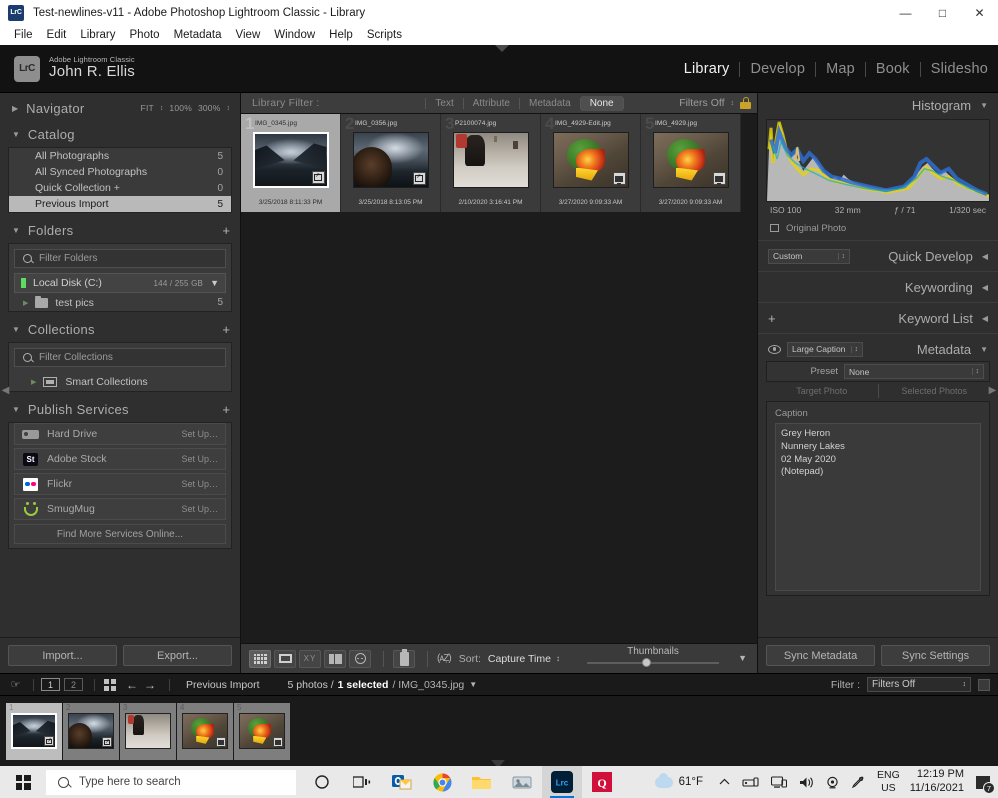 This screenshot has width=998, height=798. What do you see at coordinates (145, 35) in the screenshot?
I see `menu-photo: Photo` at bounding box center [145, 35].